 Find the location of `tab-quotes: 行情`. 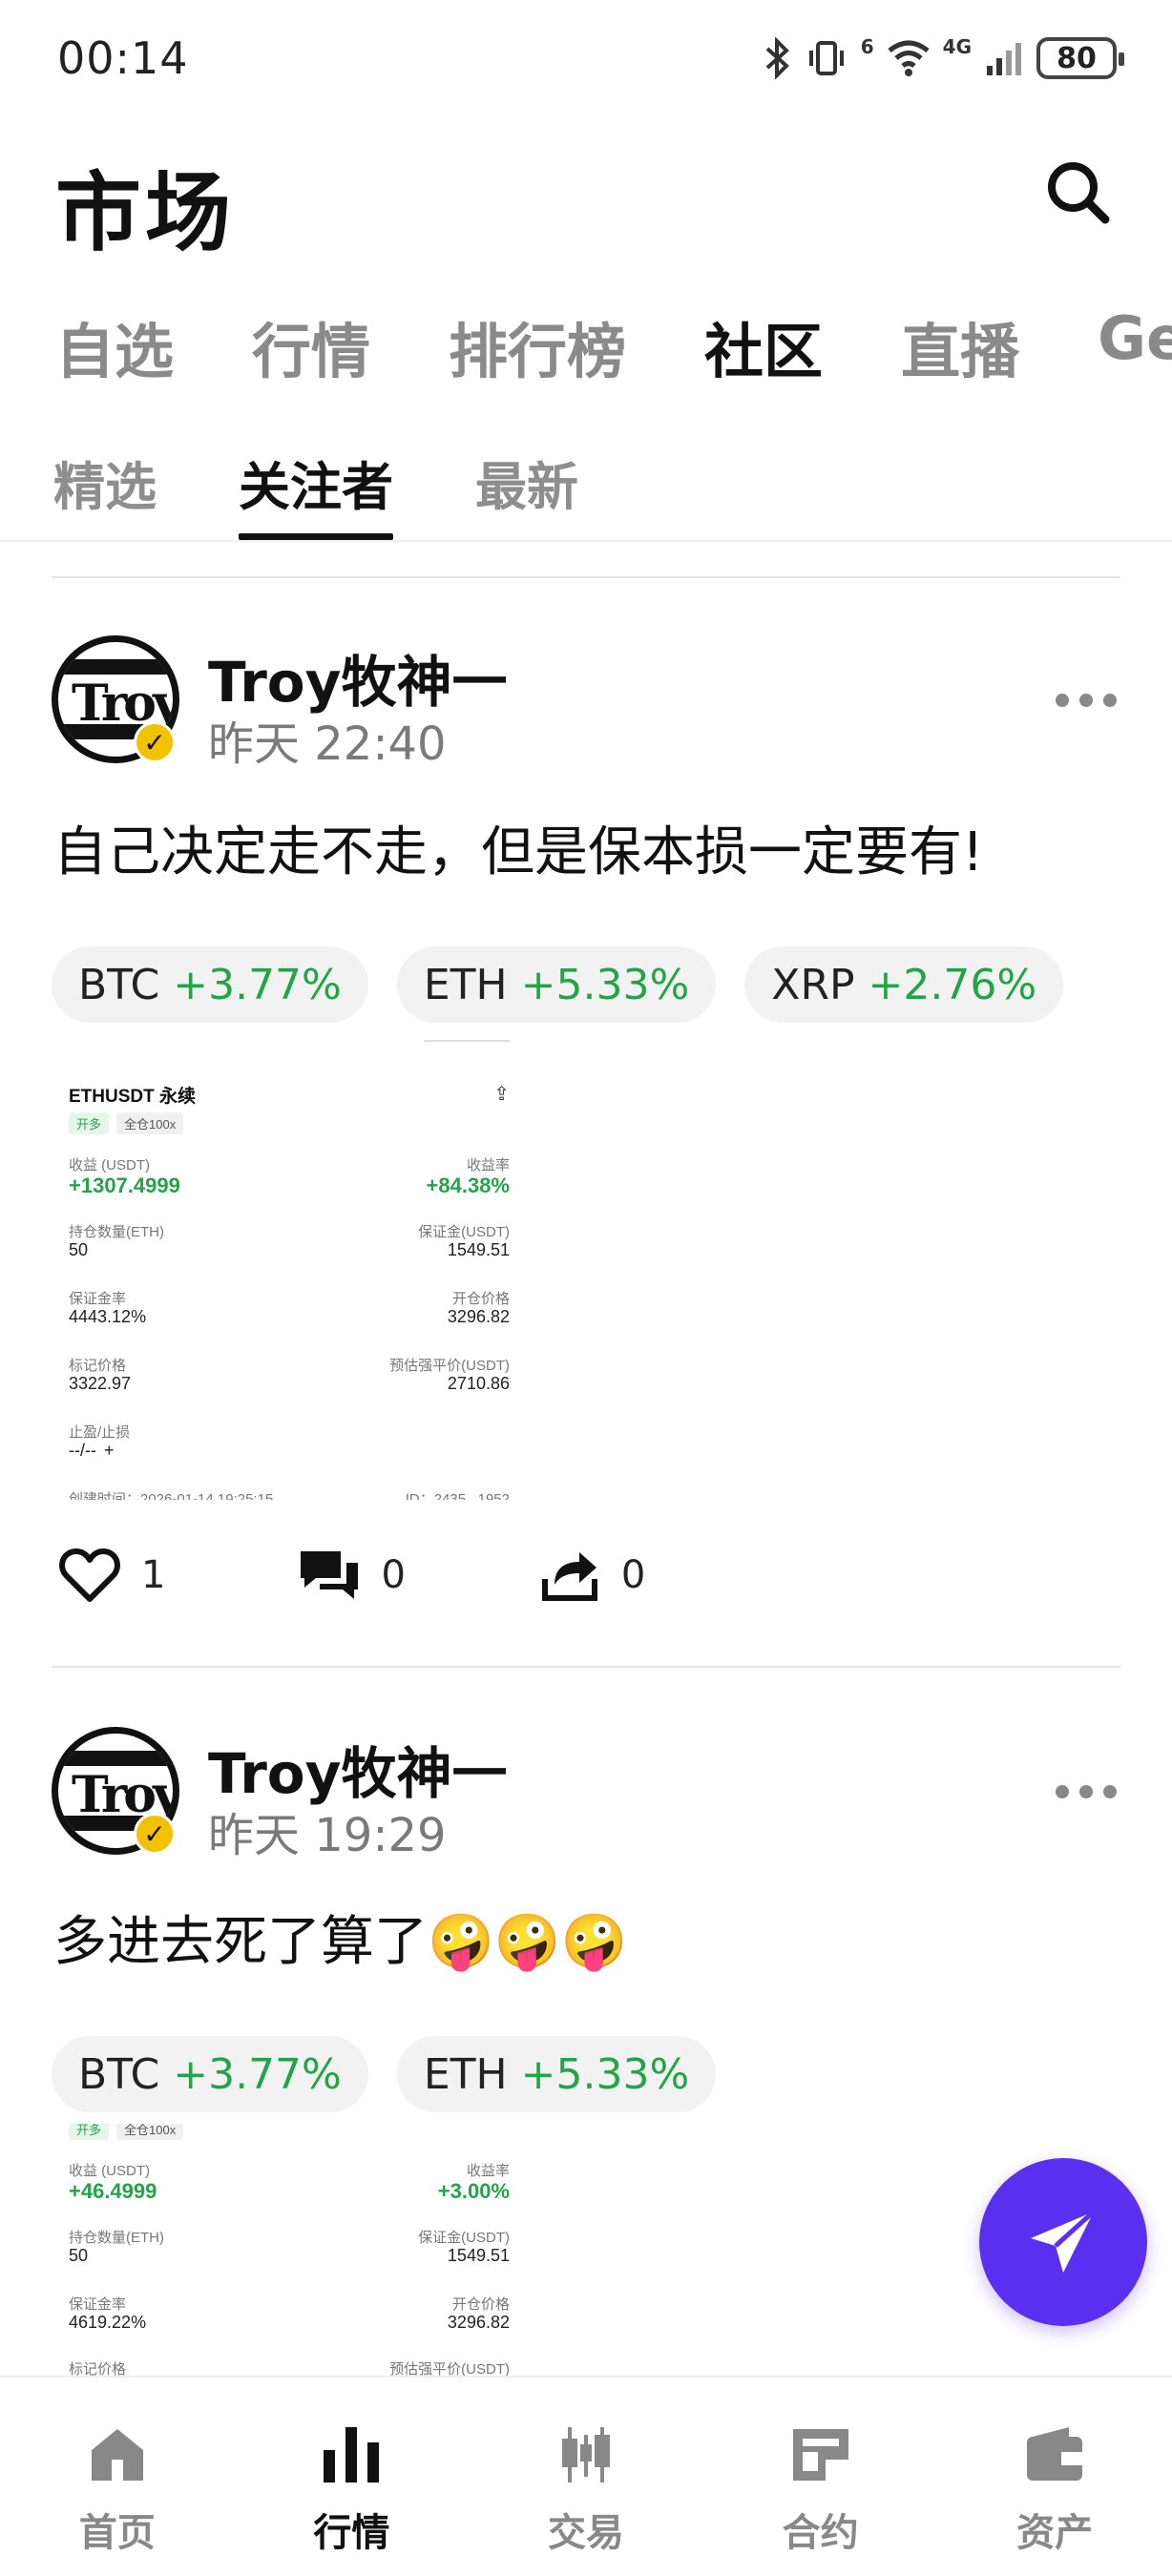

tab-quotes: 行情 is located at coordinates (311, 344).